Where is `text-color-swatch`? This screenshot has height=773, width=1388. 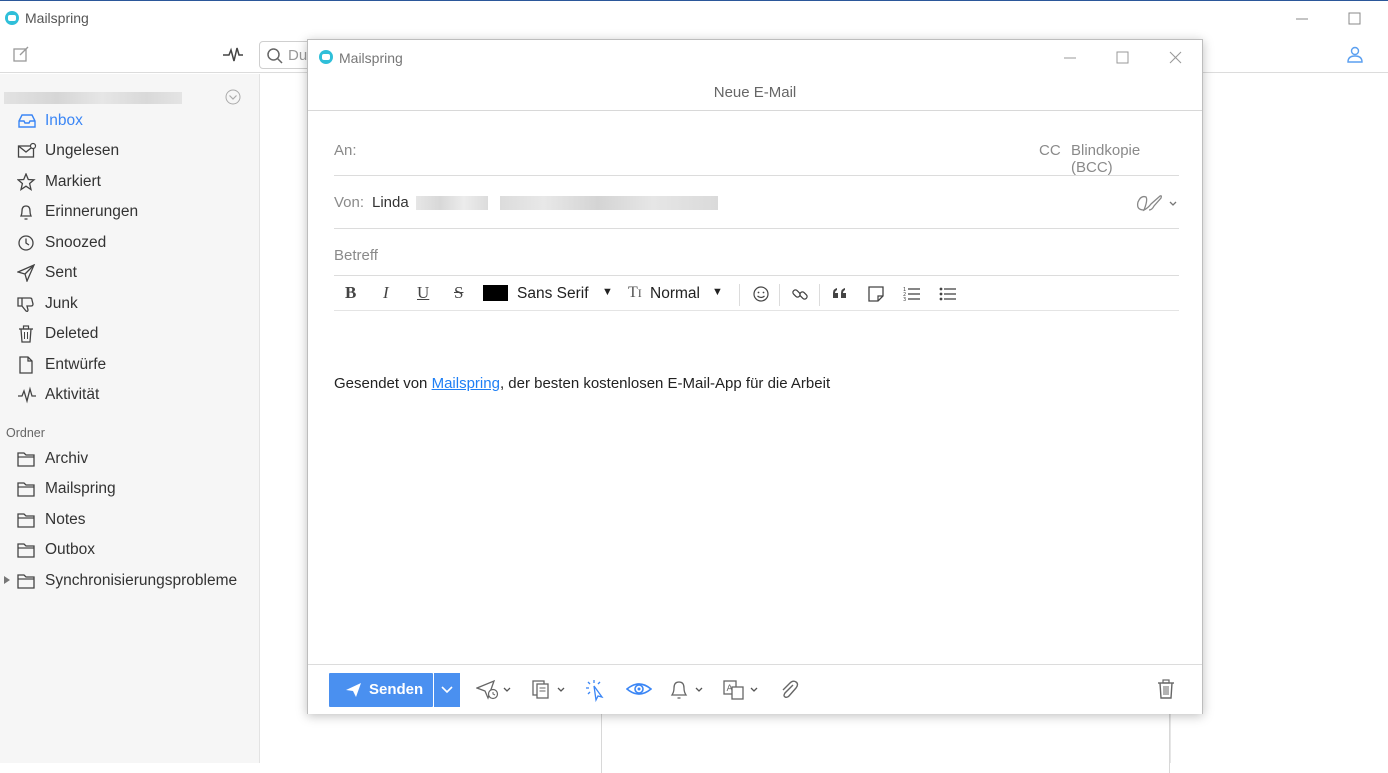
text-color-swatch is located at coordinates (495, 293).